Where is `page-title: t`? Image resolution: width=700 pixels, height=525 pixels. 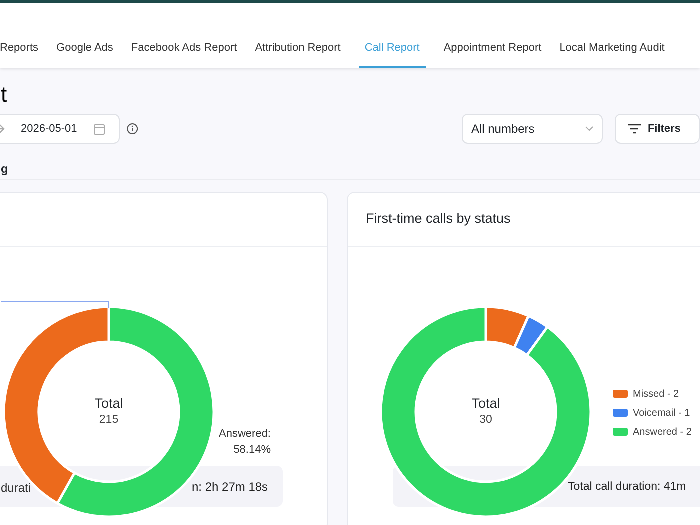 page-title: t is located at coordinates (4, 93).